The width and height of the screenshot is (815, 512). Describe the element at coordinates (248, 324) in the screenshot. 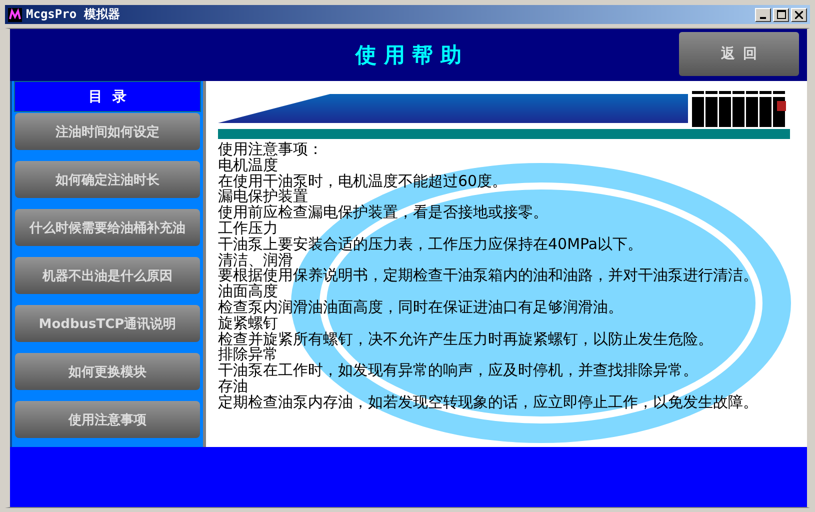

I see `section-title: 旋紧螺钉` at that location.